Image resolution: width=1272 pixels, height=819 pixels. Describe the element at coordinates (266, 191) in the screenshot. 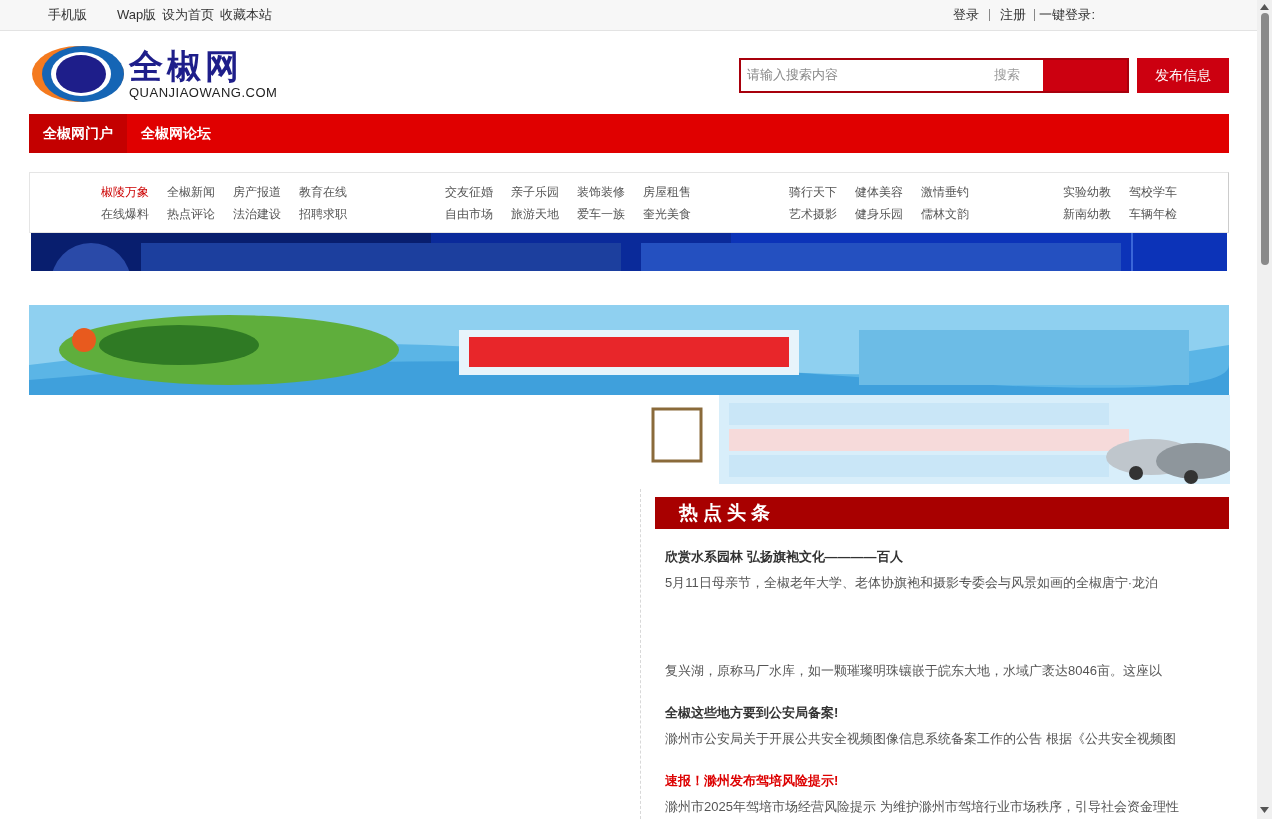

I see `category-link: 房产报道` at that location.